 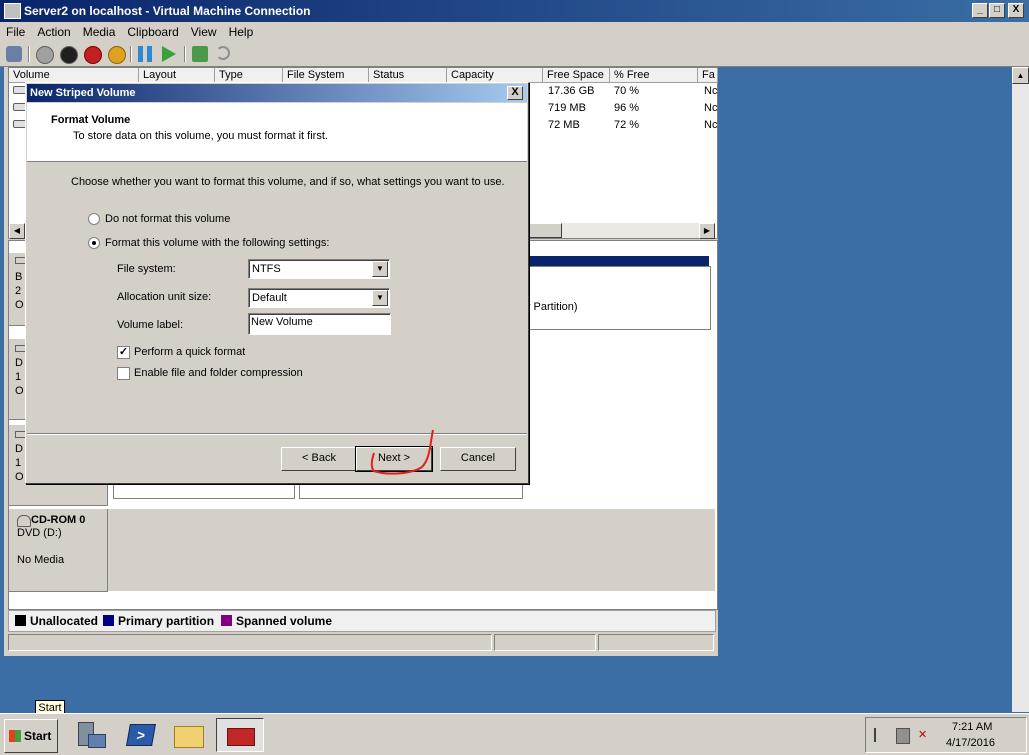 What do you see at coordinates (94, 243) in the screenshot?
I see `format-radio` at bounding box center [94, 243].